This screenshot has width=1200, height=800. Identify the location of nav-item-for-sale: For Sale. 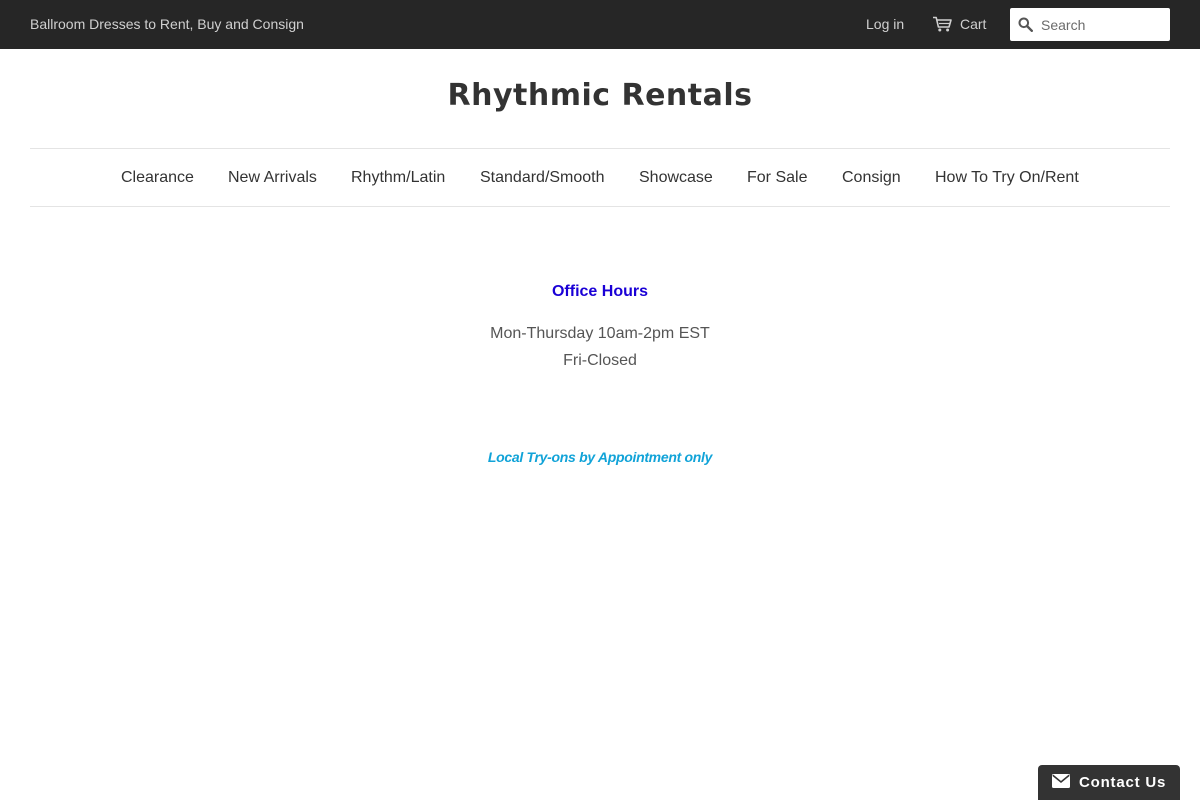
(777, 178).